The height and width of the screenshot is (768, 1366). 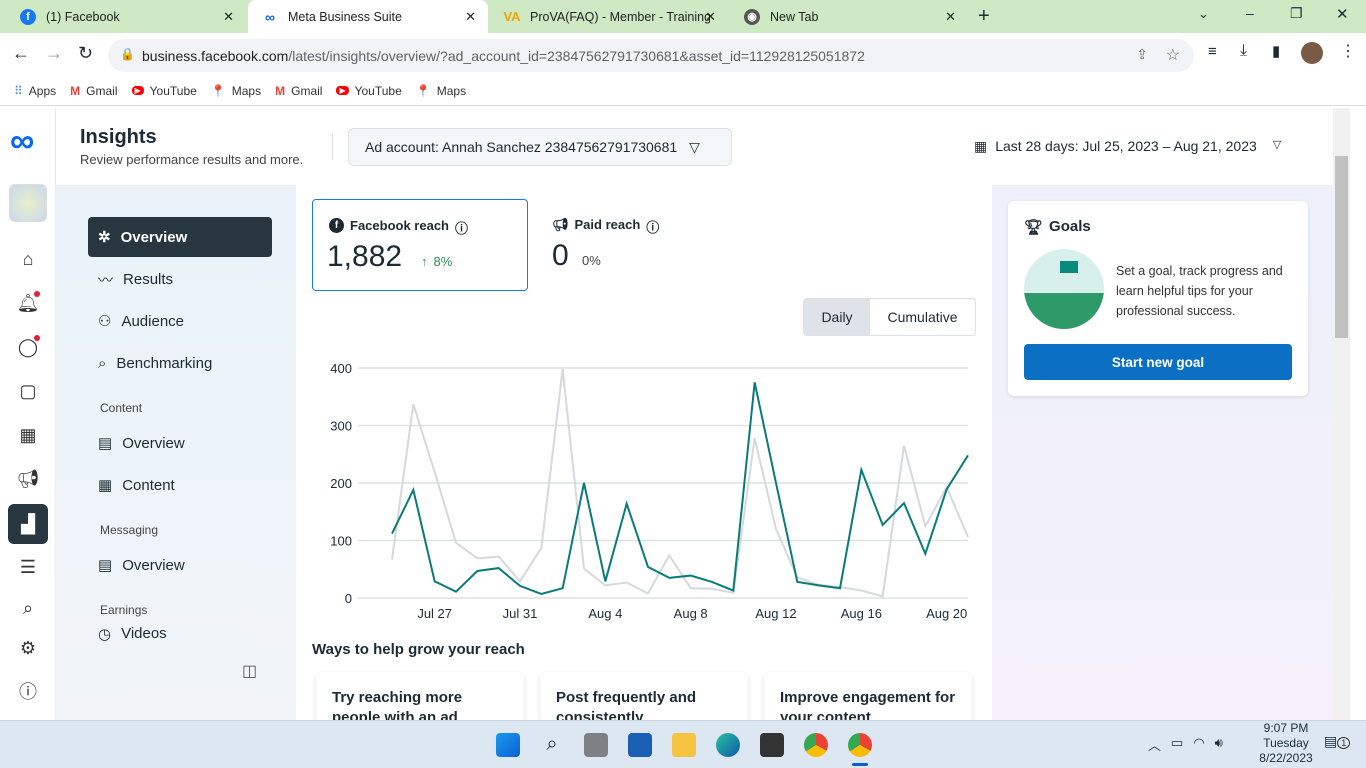 What do you see at coordinates (1243, 51) in the screenshot?
I see `download-icon: ⤓` at bounding box center [1243, 51].